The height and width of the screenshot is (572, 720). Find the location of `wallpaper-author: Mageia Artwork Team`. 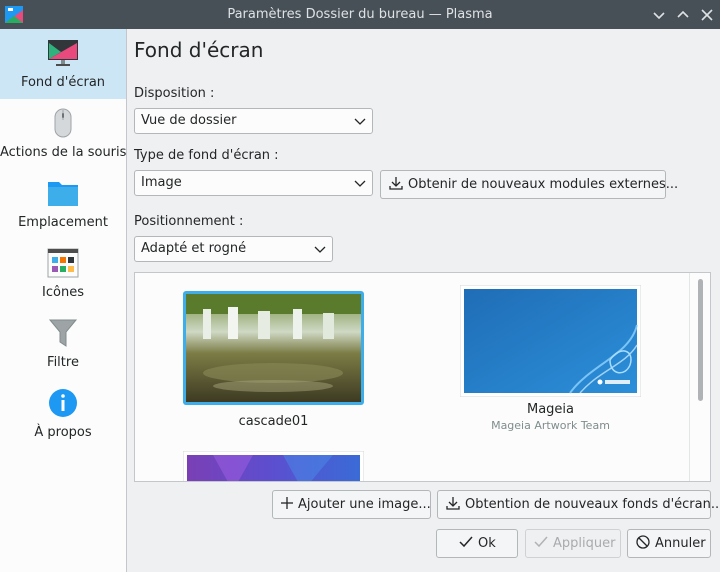

wallpaper-author: Mageia Artwork Team is located at coordinates (550, 425).